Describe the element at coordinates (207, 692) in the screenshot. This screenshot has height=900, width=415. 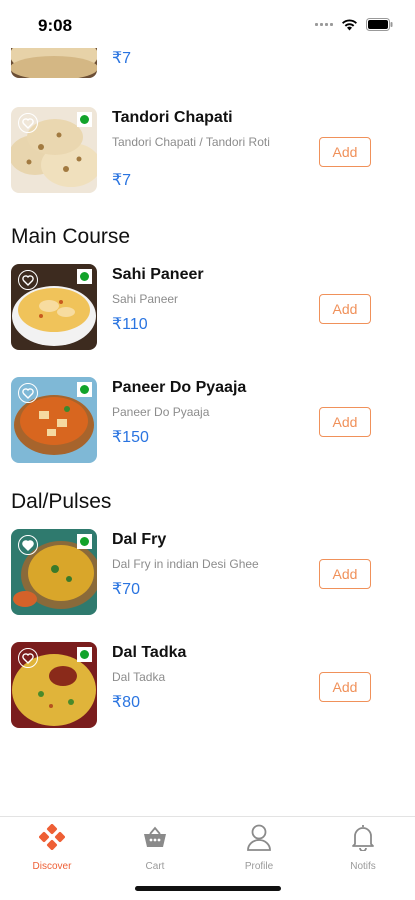
I see `list-item: Dal Tadka Dal Tadka ₹80 Add` at that location.